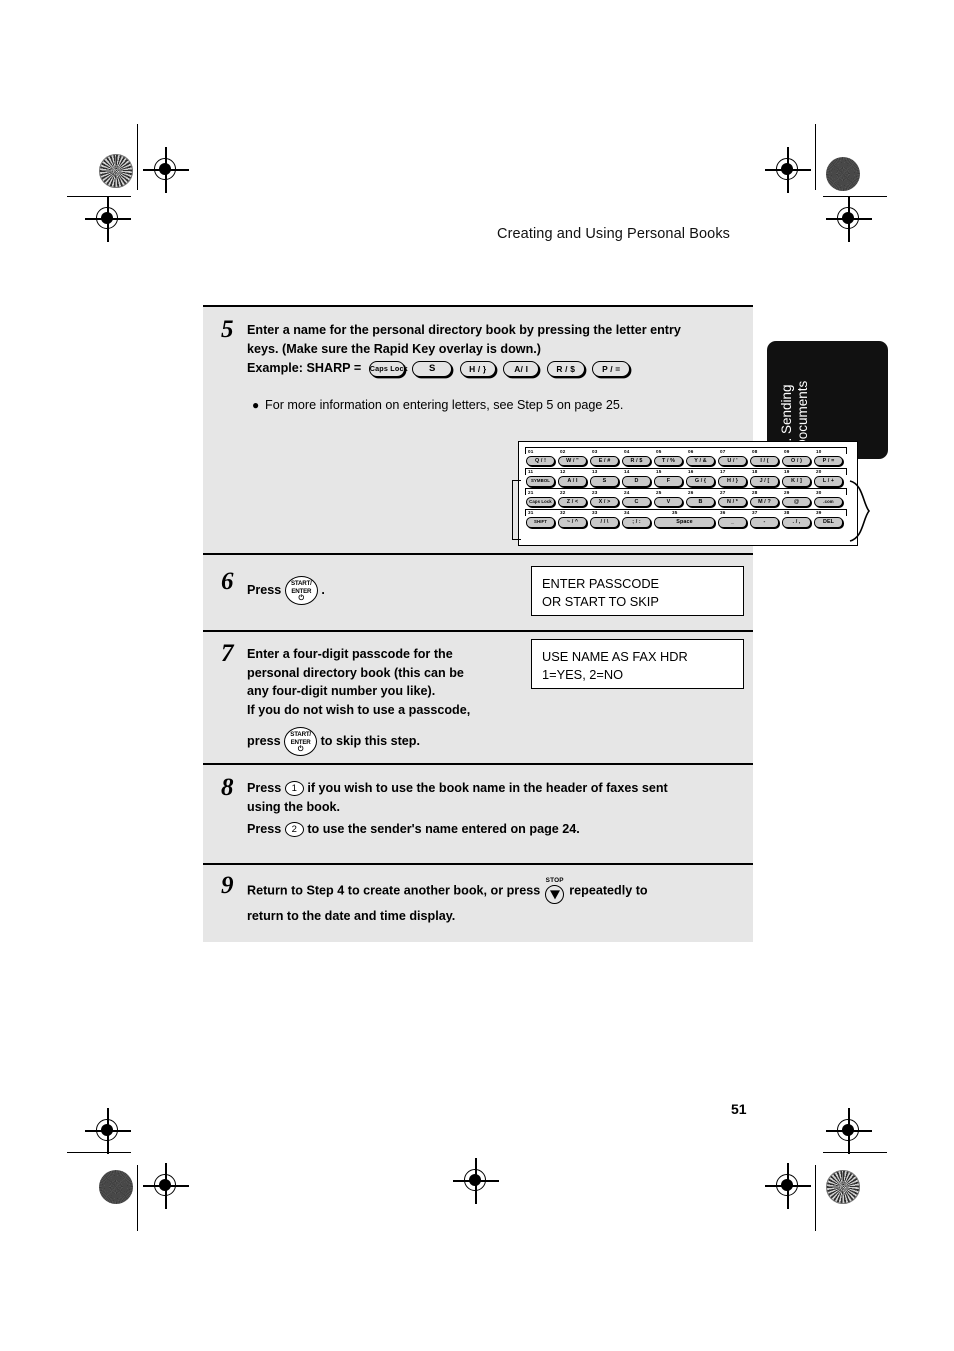 This screenshot has height=1351, width=954. What do you see at coordinates (732, 481) in the screenshot?
I see `overlay-key-h: H / }` at bounding box center [732, 481].